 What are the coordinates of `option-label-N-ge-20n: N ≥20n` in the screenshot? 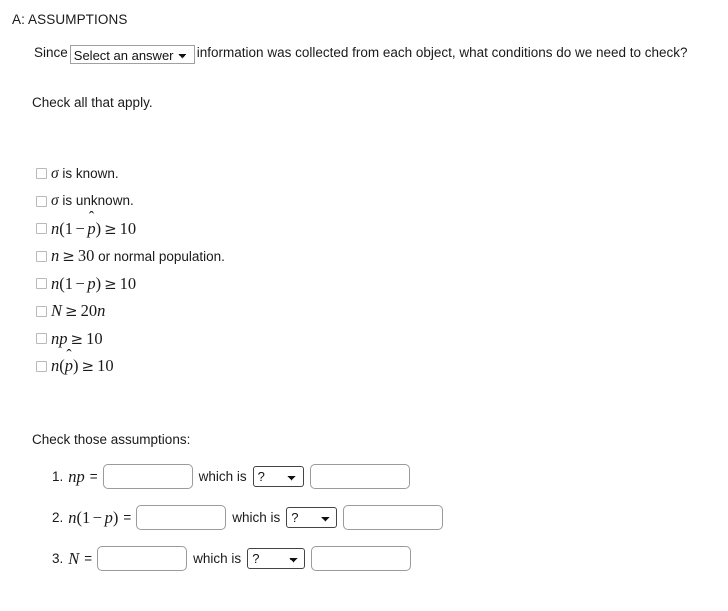 It's located at (78, 311).